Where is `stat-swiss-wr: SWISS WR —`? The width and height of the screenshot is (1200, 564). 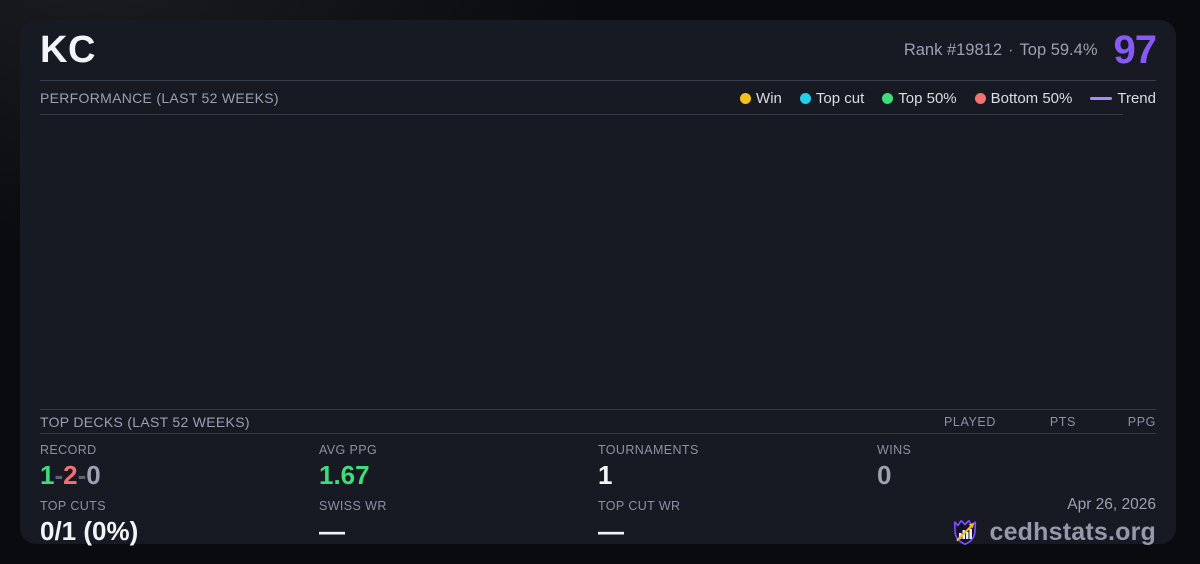
stat-swiss-wr: SWISS WR — is located at coordinates (458, 518).